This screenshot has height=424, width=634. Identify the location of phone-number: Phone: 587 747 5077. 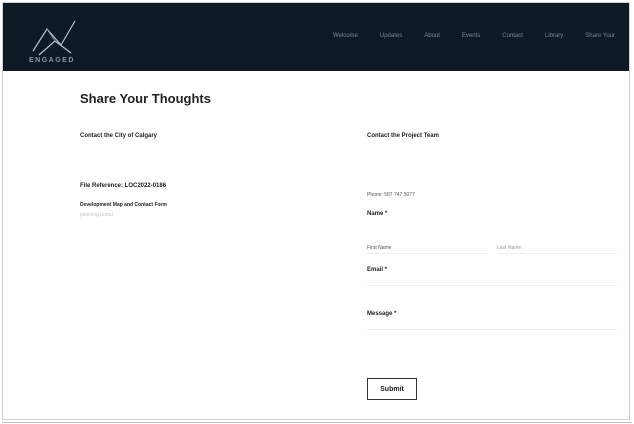
(391, 195).